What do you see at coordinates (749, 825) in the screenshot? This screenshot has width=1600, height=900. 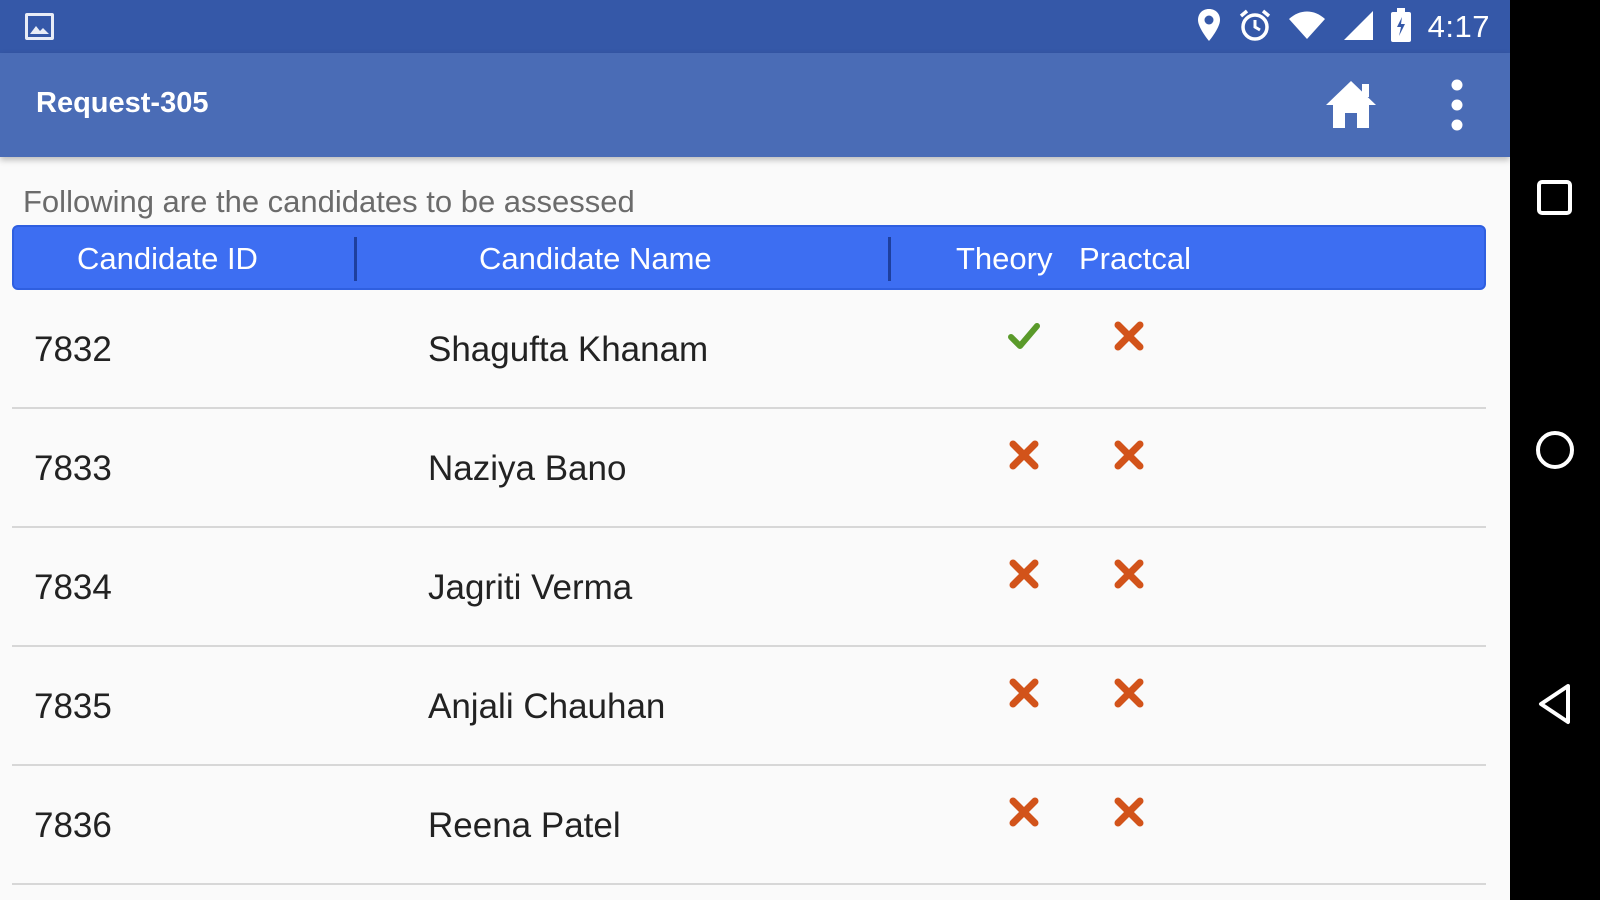 I see `table-row: 7836 Reena Patel` at bounding box center [749, 825].